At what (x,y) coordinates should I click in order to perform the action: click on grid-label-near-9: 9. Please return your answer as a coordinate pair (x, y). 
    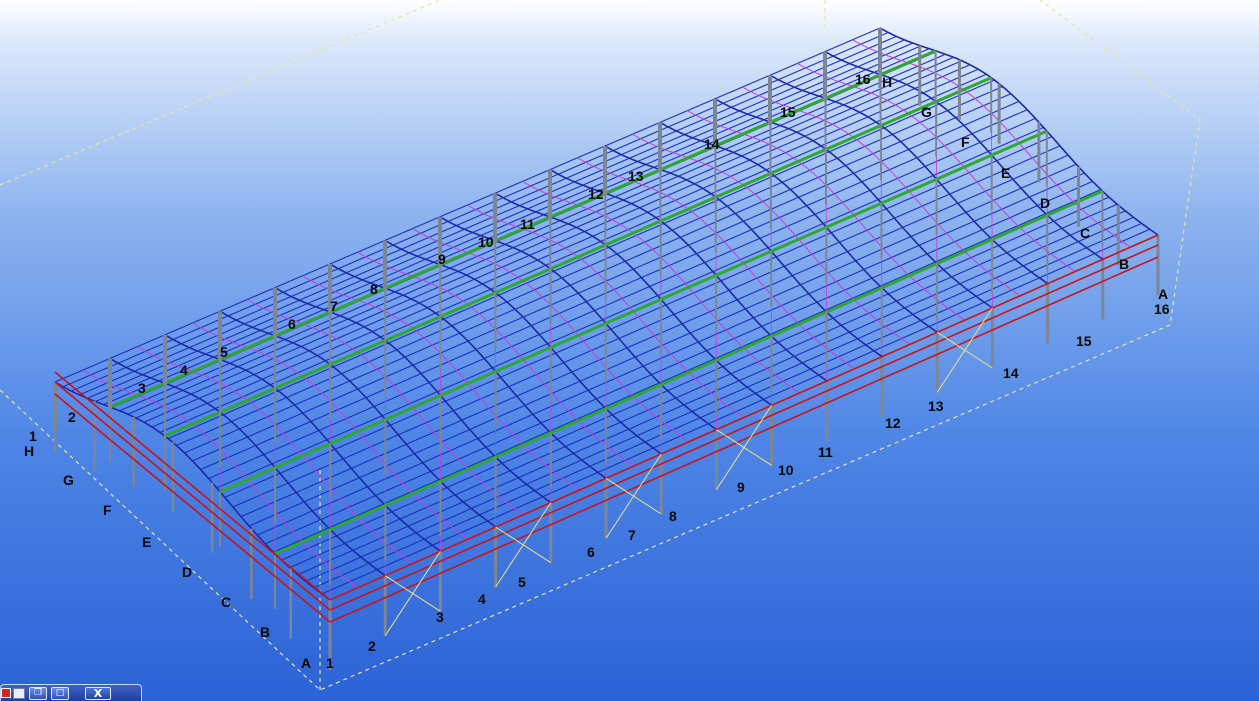
    Looking at the image, I should click on (741, 487).